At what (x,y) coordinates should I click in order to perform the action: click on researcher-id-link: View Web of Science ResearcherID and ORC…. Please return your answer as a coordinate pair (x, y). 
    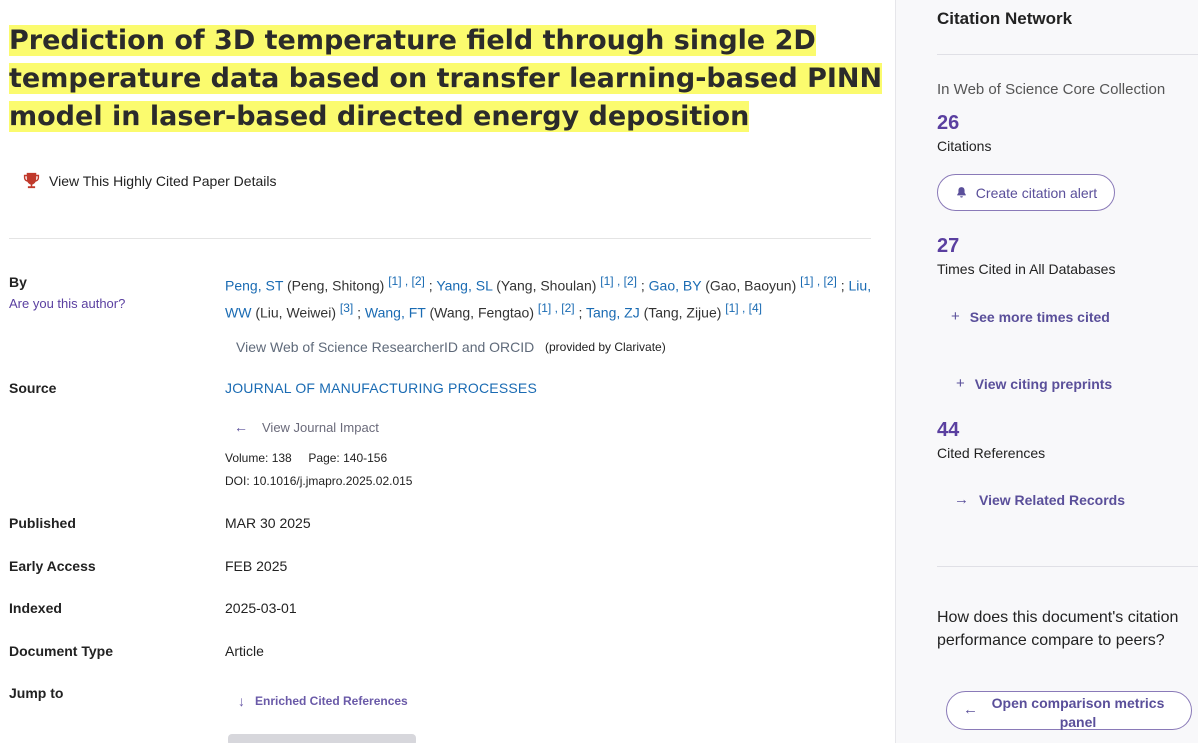
    Looking at the image, I should click on (385, 347).